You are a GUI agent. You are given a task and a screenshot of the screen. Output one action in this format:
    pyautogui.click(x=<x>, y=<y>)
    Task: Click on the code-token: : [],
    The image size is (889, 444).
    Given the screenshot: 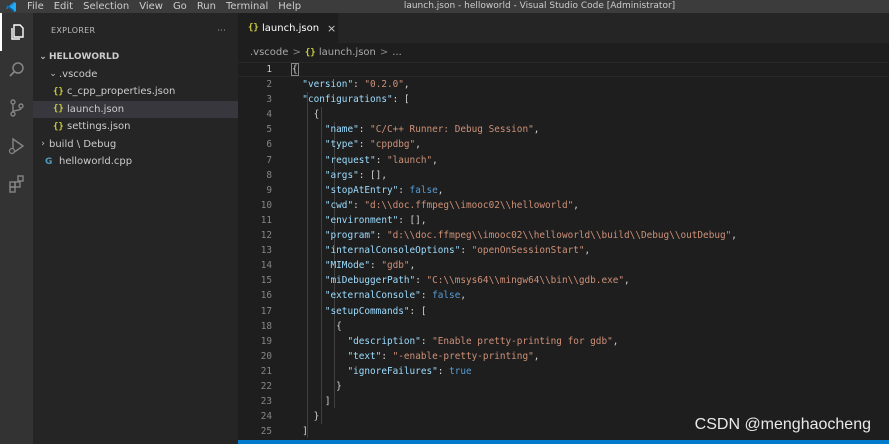 What is the action you would take?
    pyautogui.click(x=412, y=220)
    